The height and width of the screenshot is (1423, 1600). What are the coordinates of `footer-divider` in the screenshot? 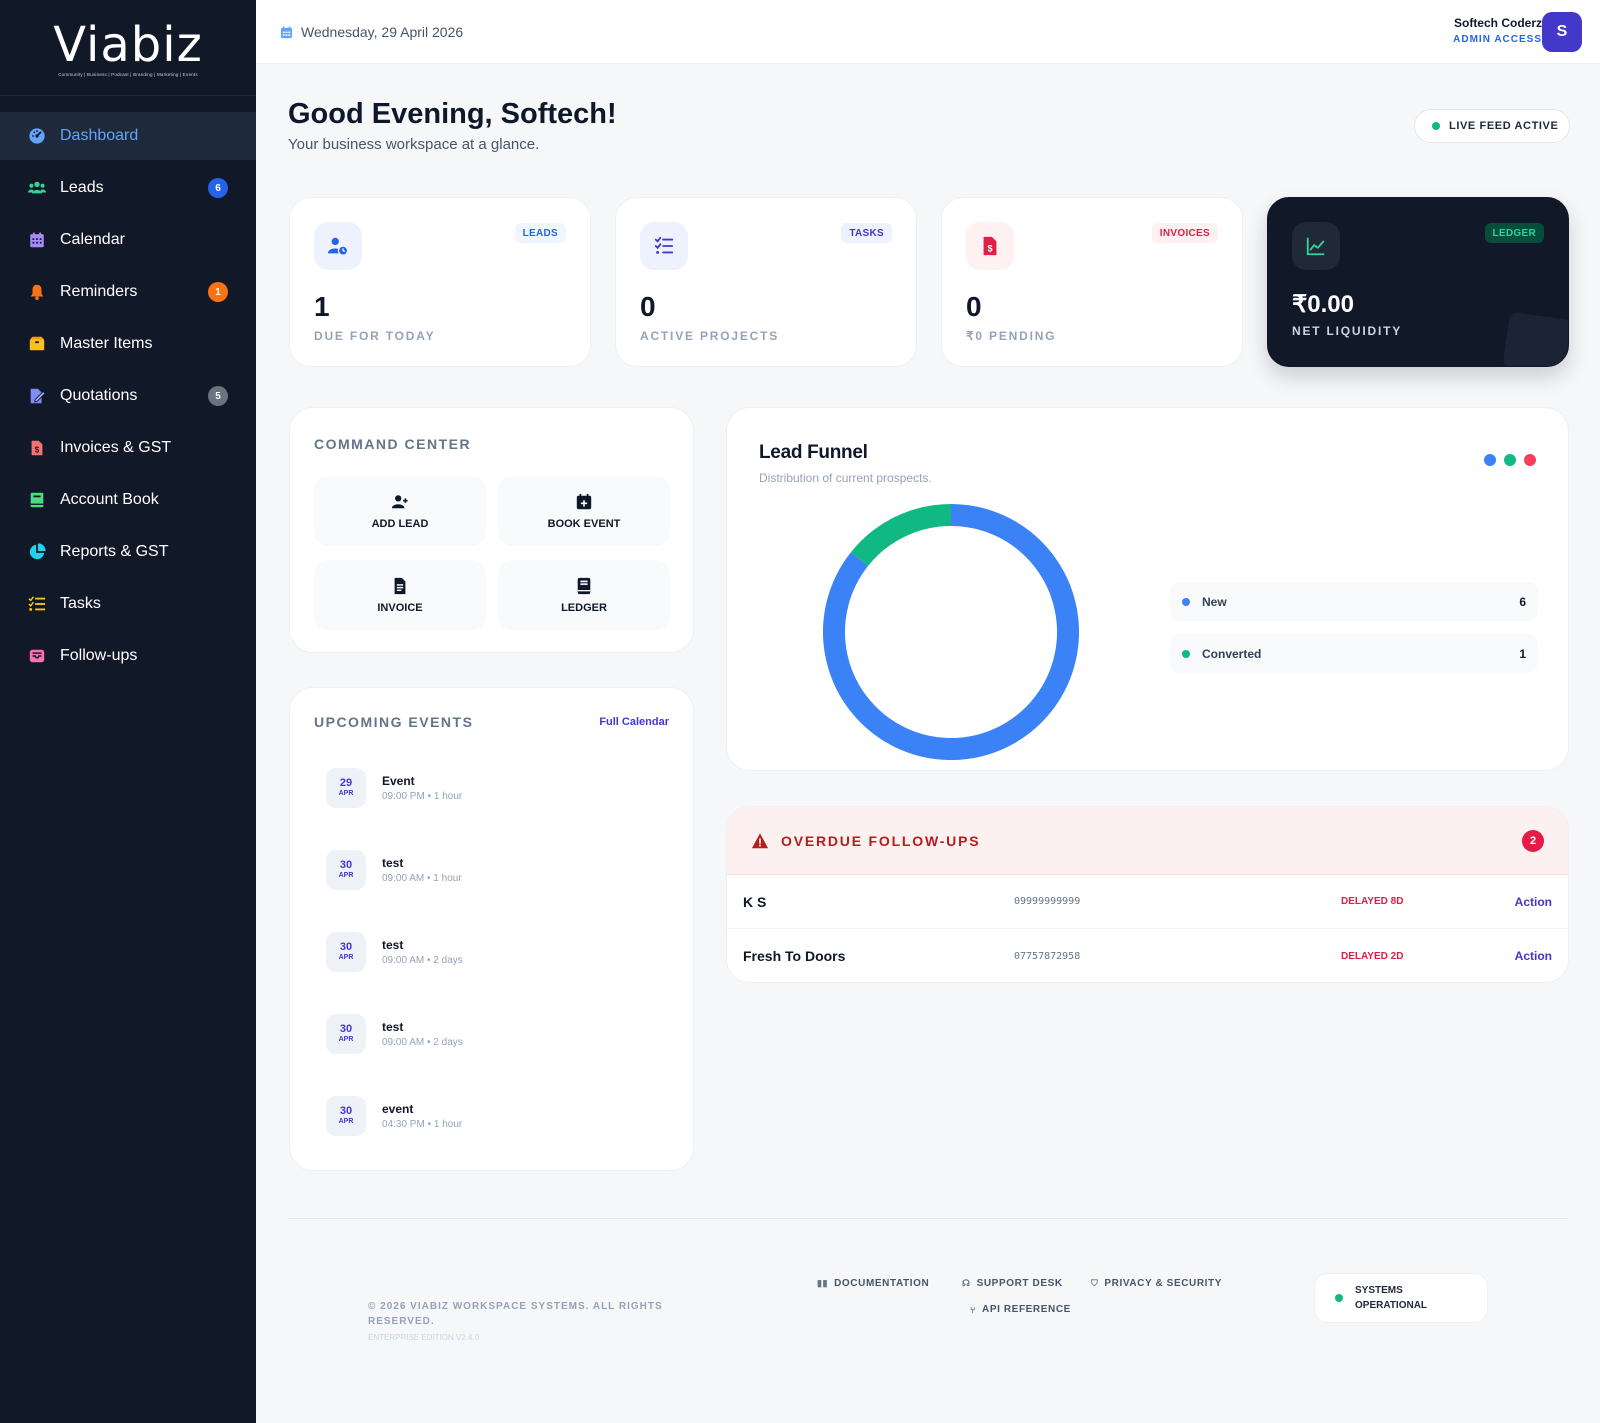 It's located at (928, 1218).